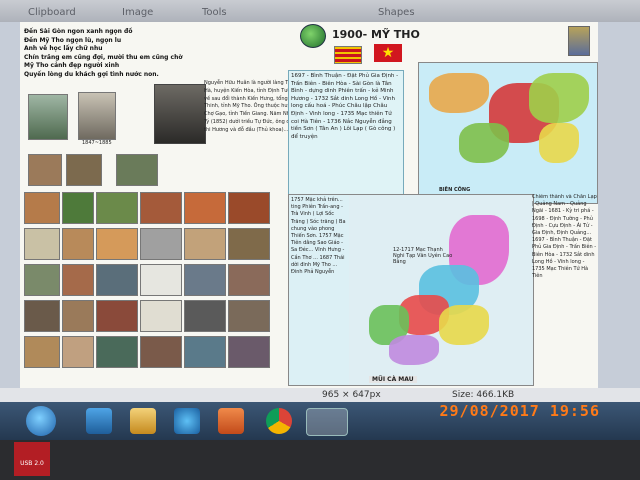  What do you see at coordinates (214, 12) in the screenshot?
I see `ribbon-tab-tools: Tools` at bounding box center [214, 12].